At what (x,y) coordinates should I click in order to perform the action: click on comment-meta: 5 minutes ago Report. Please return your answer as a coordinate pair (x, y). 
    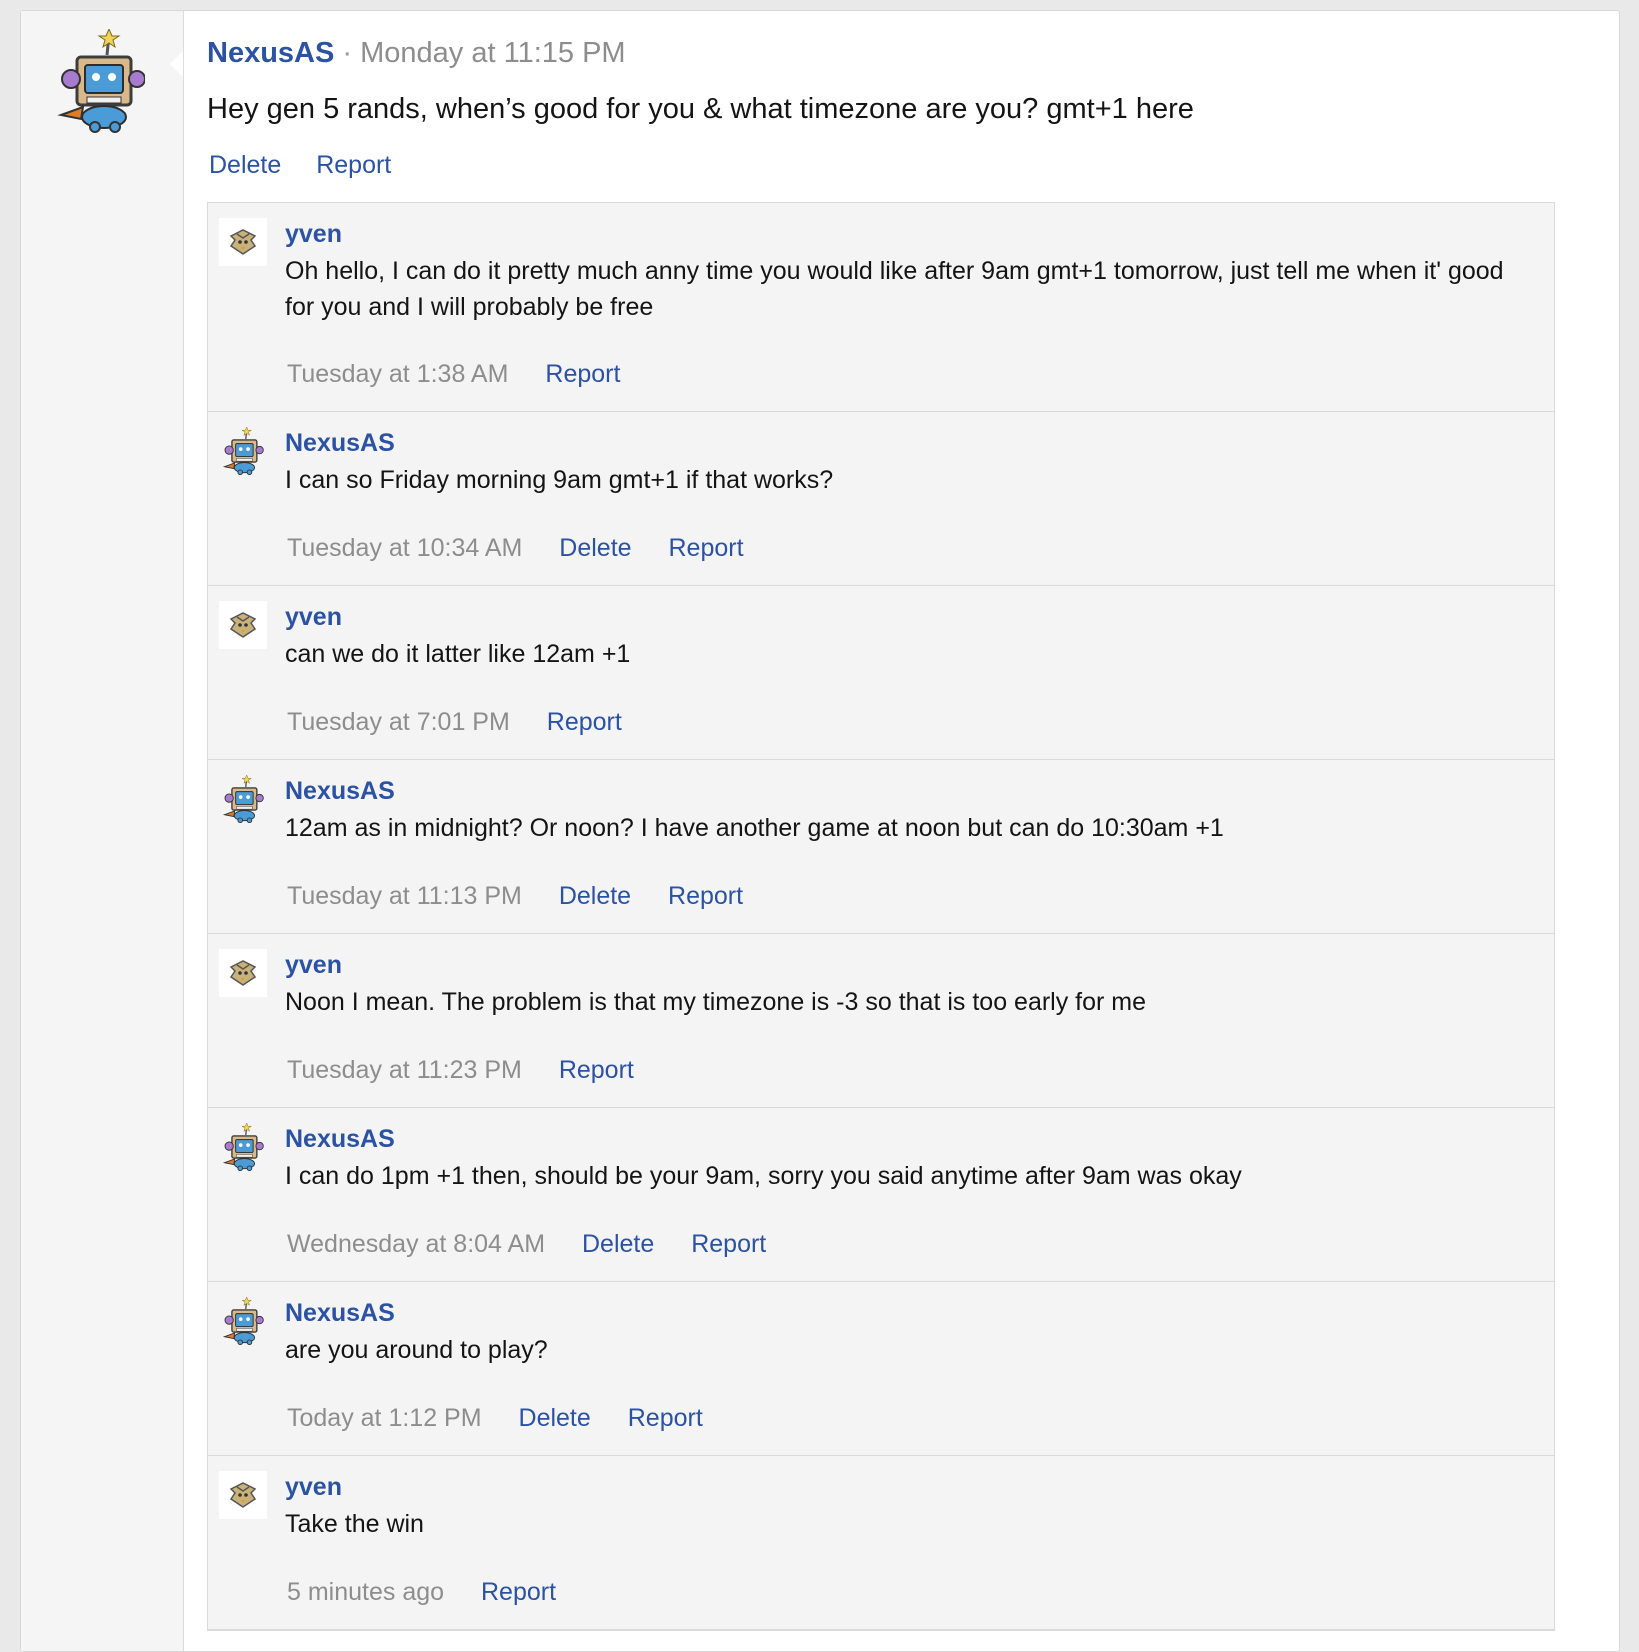
    Looking at the image, I should click on (436, 1592).